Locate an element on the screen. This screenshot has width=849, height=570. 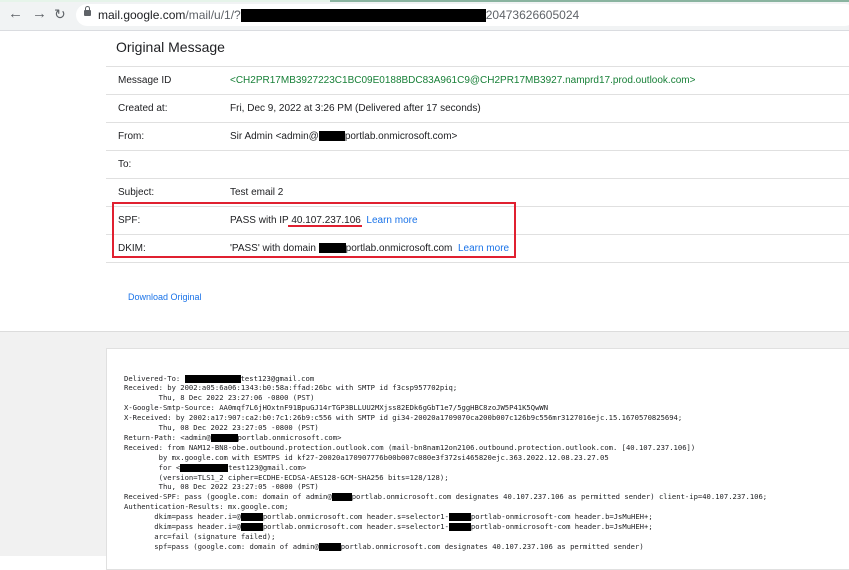
from-label: From: is located at coordinates (131, 136).